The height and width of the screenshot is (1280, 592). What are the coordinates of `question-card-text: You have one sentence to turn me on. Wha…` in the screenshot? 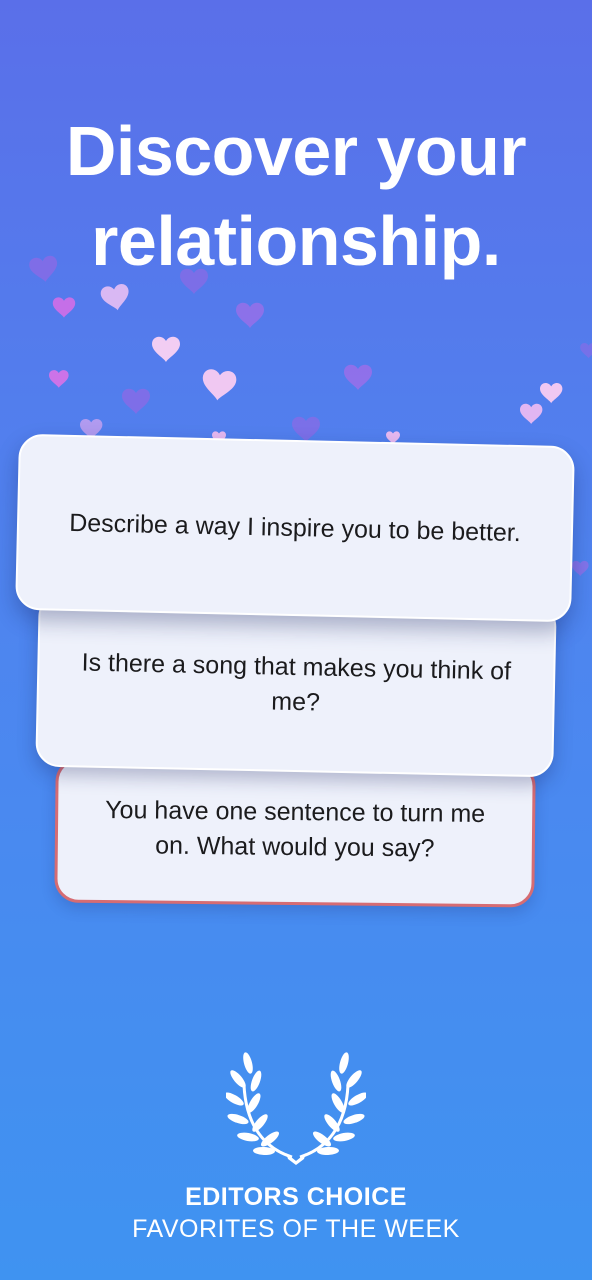 It's located at (295, 829).